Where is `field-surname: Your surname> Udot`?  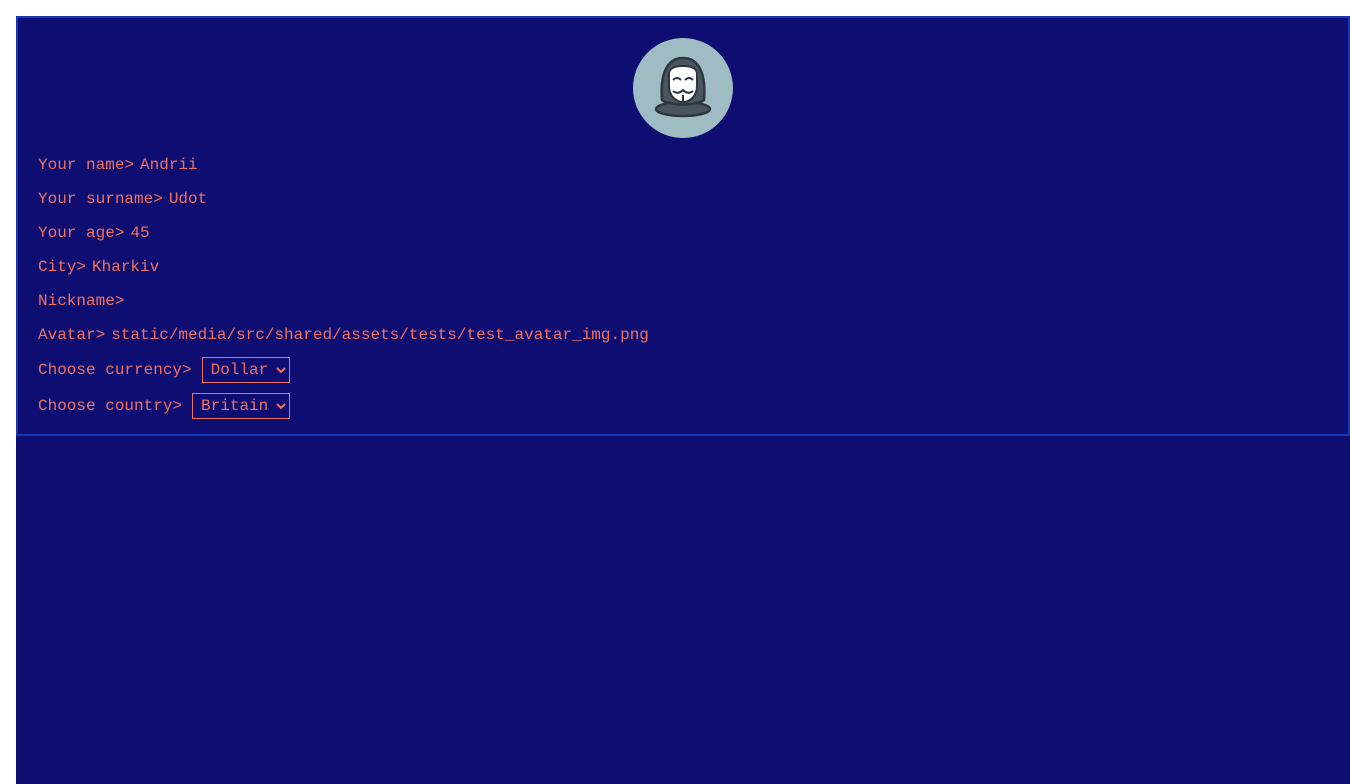 field-surname: Your surname> Udot is located at coordinates (343, 199).